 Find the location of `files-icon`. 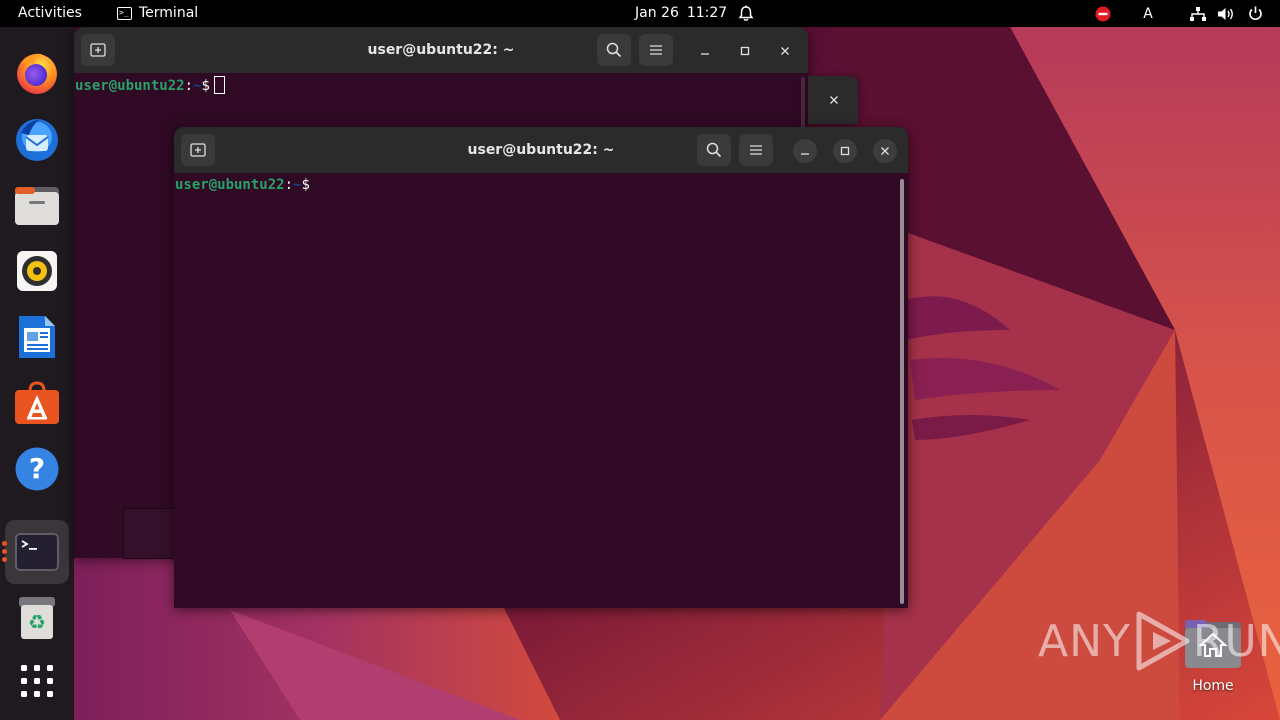

files-icon is located at coordinates (37, 206).